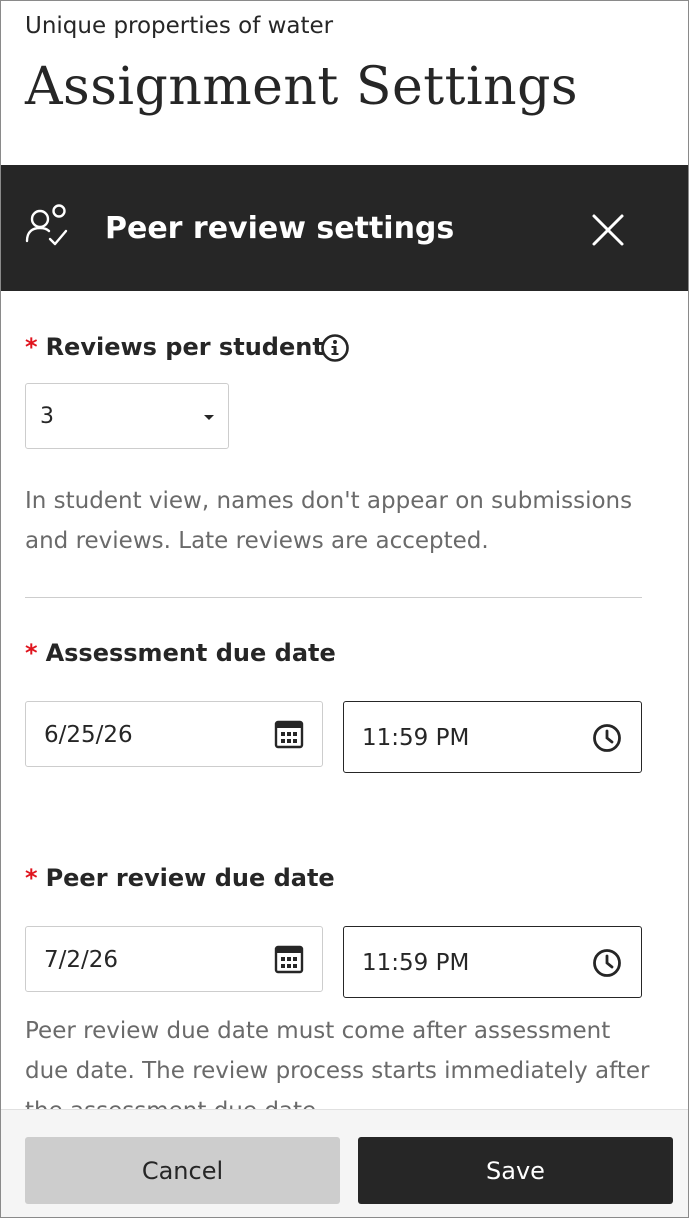  What do you see at coordinates (416, 738) in the screenshot?
I see `assessment-due-time-value: 11:59 PM` at bounding box center [416, 738].